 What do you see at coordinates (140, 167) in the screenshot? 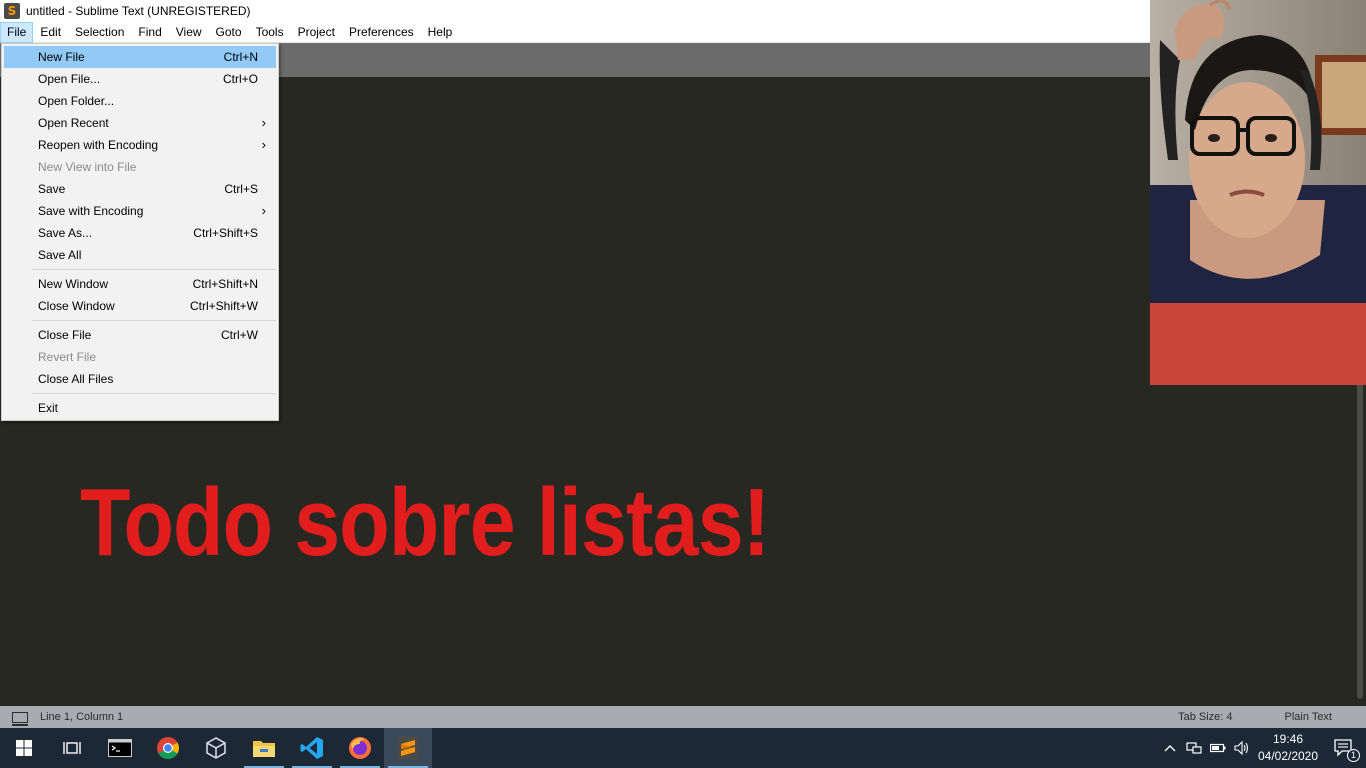
I see `menu-item-new-view-into-file: New View into File` at bounding box center [140, 167].